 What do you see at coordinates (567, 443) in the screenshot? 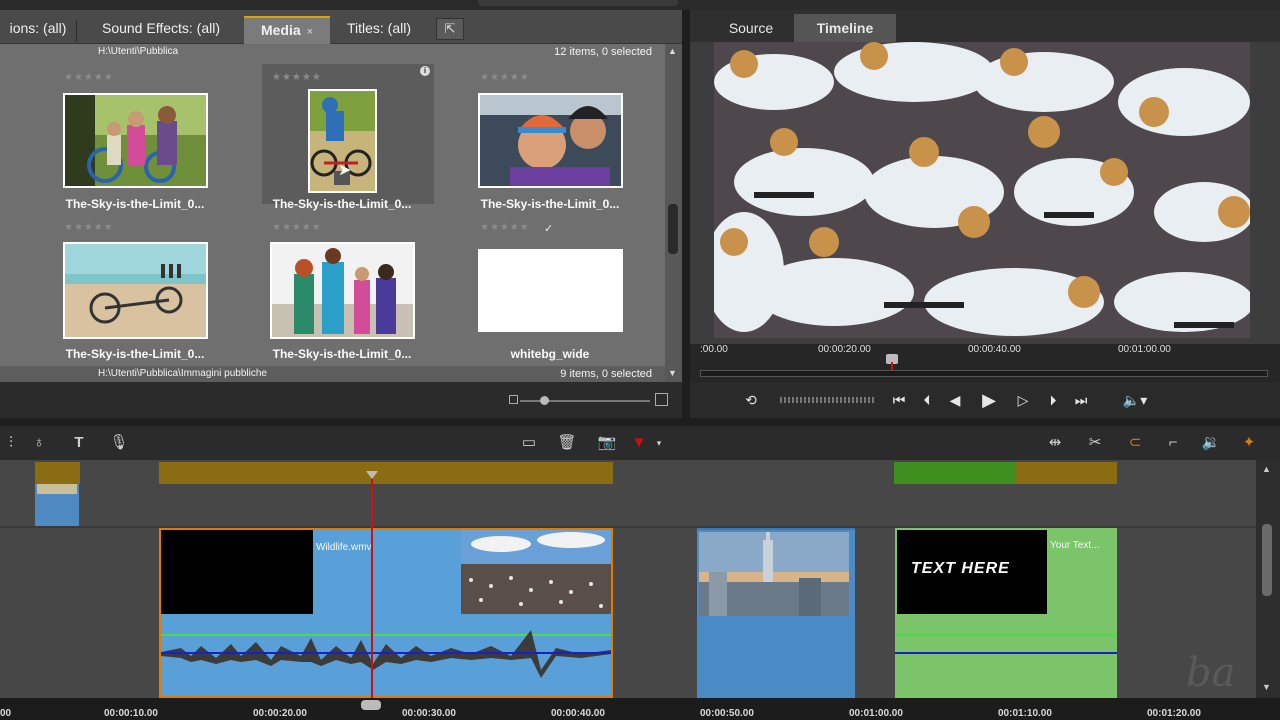
I see `delete-icon: 🗑` at bounding box center [567, 443].